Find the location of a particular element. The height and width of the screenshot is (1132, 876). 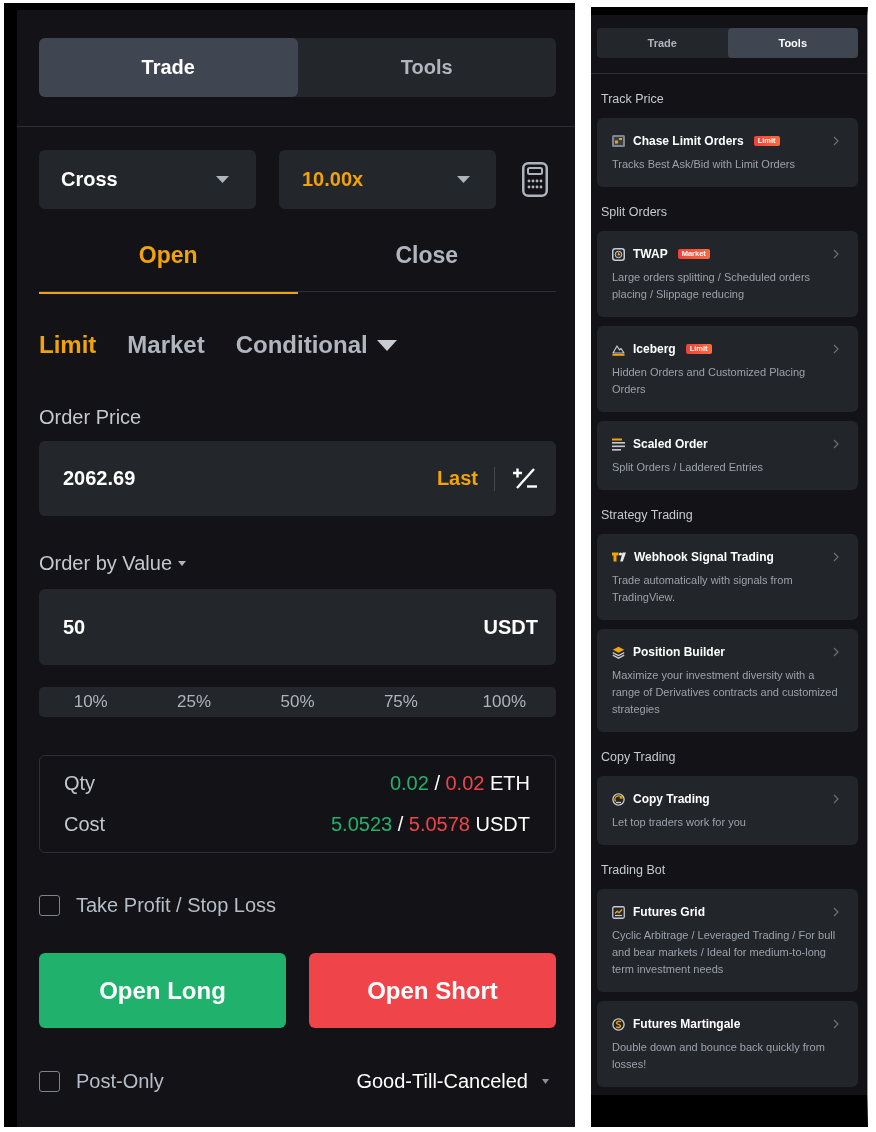

tool-title: TWAP is located at coordinates (650, 254).